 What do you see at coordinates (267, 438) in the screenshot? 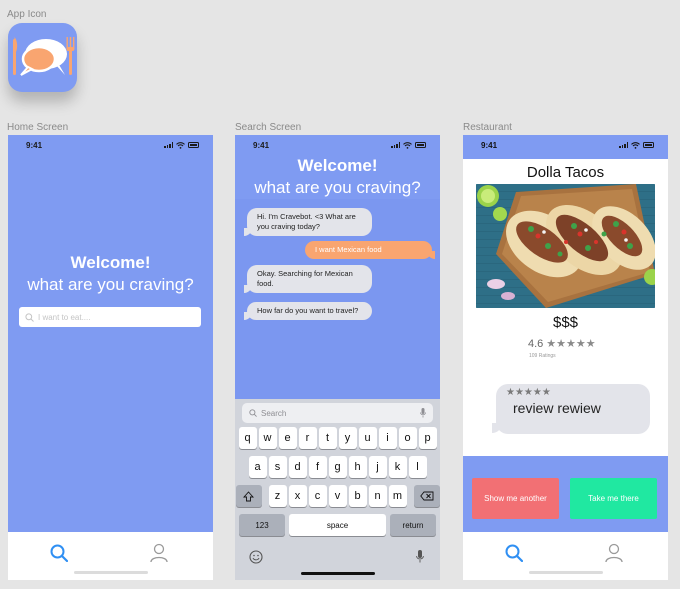
I see `key: w` at bounding box center [267, 438].